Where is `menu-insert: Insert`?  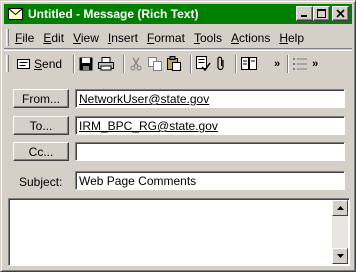
menu-insert: Insert is located at coordinates (123, 38).